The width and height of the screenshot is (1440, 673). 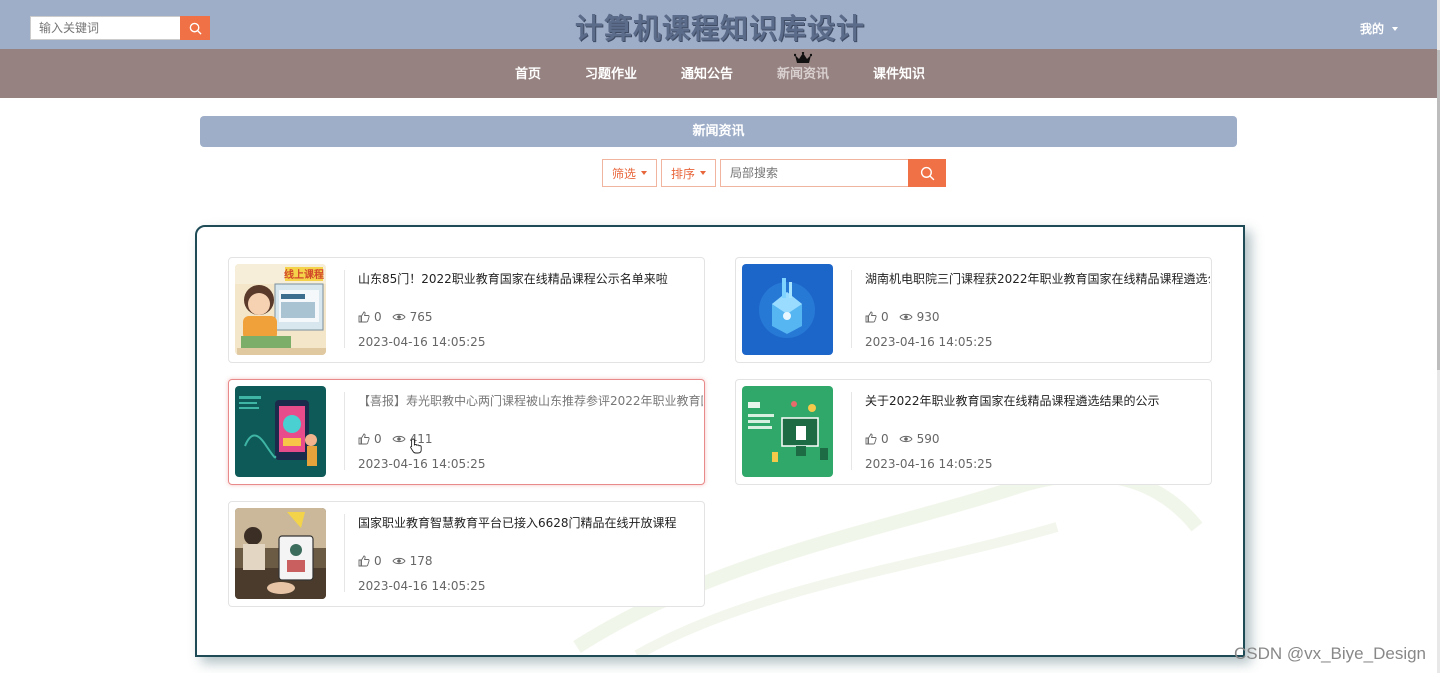 I want to click on local-search, so click(x=833, y=173).